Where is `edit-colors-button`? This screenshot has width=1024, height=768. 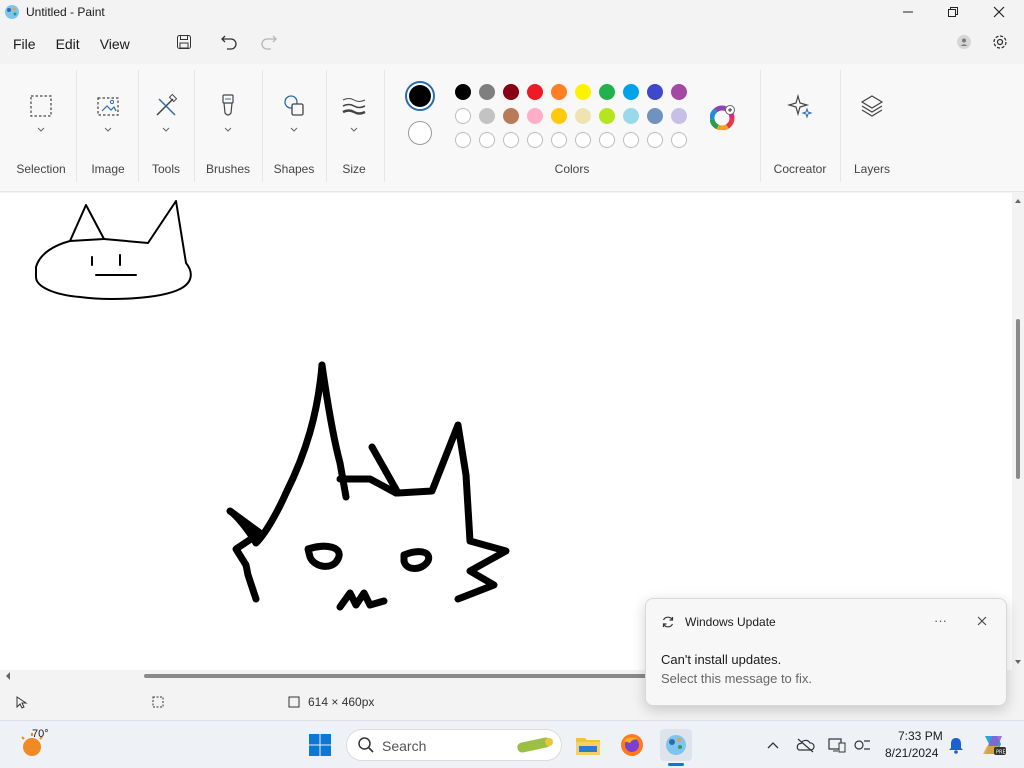 edit-colors-button is located at coordinates (722, 117).